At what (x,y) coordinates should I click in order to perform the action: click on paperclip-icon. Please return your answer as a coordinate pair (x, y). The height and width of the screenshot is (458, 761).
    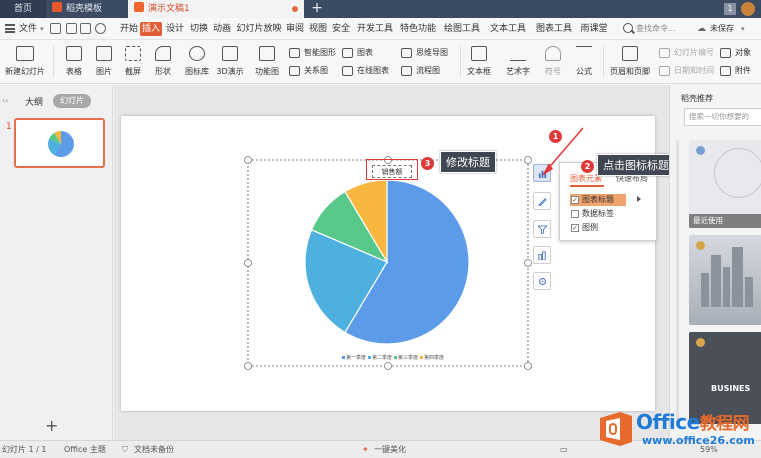
    Looking at the image, I should click on (725, 71).